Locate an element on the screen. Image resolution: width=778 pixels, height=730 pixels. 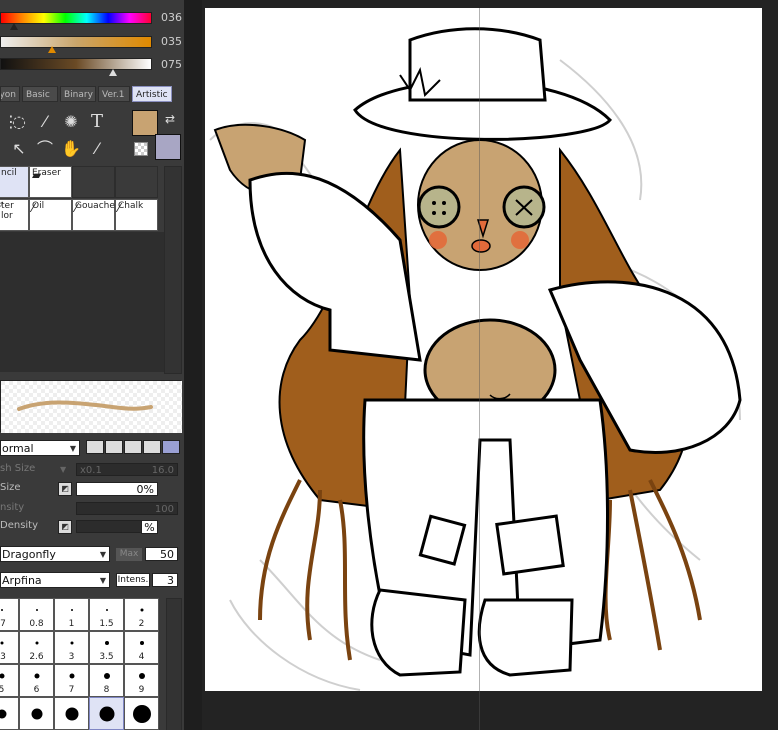
shape-square-button is located at coordinates (171, 447).